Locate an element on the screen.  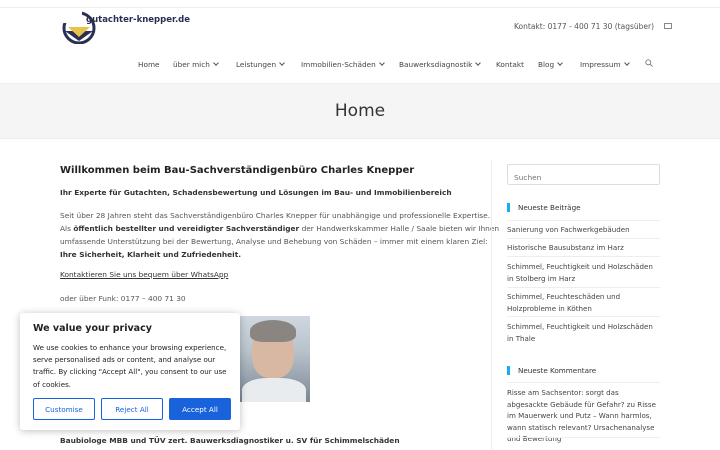
nav-blog-label: Blog is located at coordinates (546, 64).